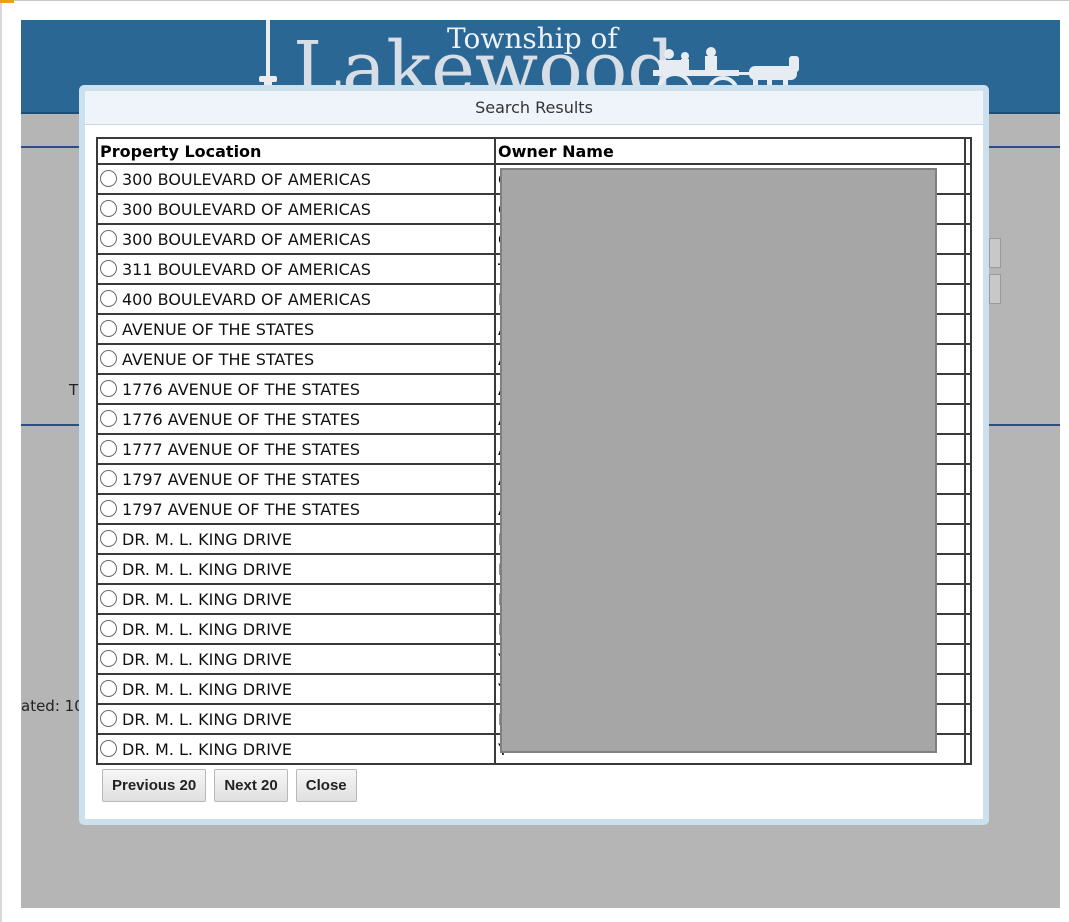  I want to click on window-top-edge, so click(534, 0).